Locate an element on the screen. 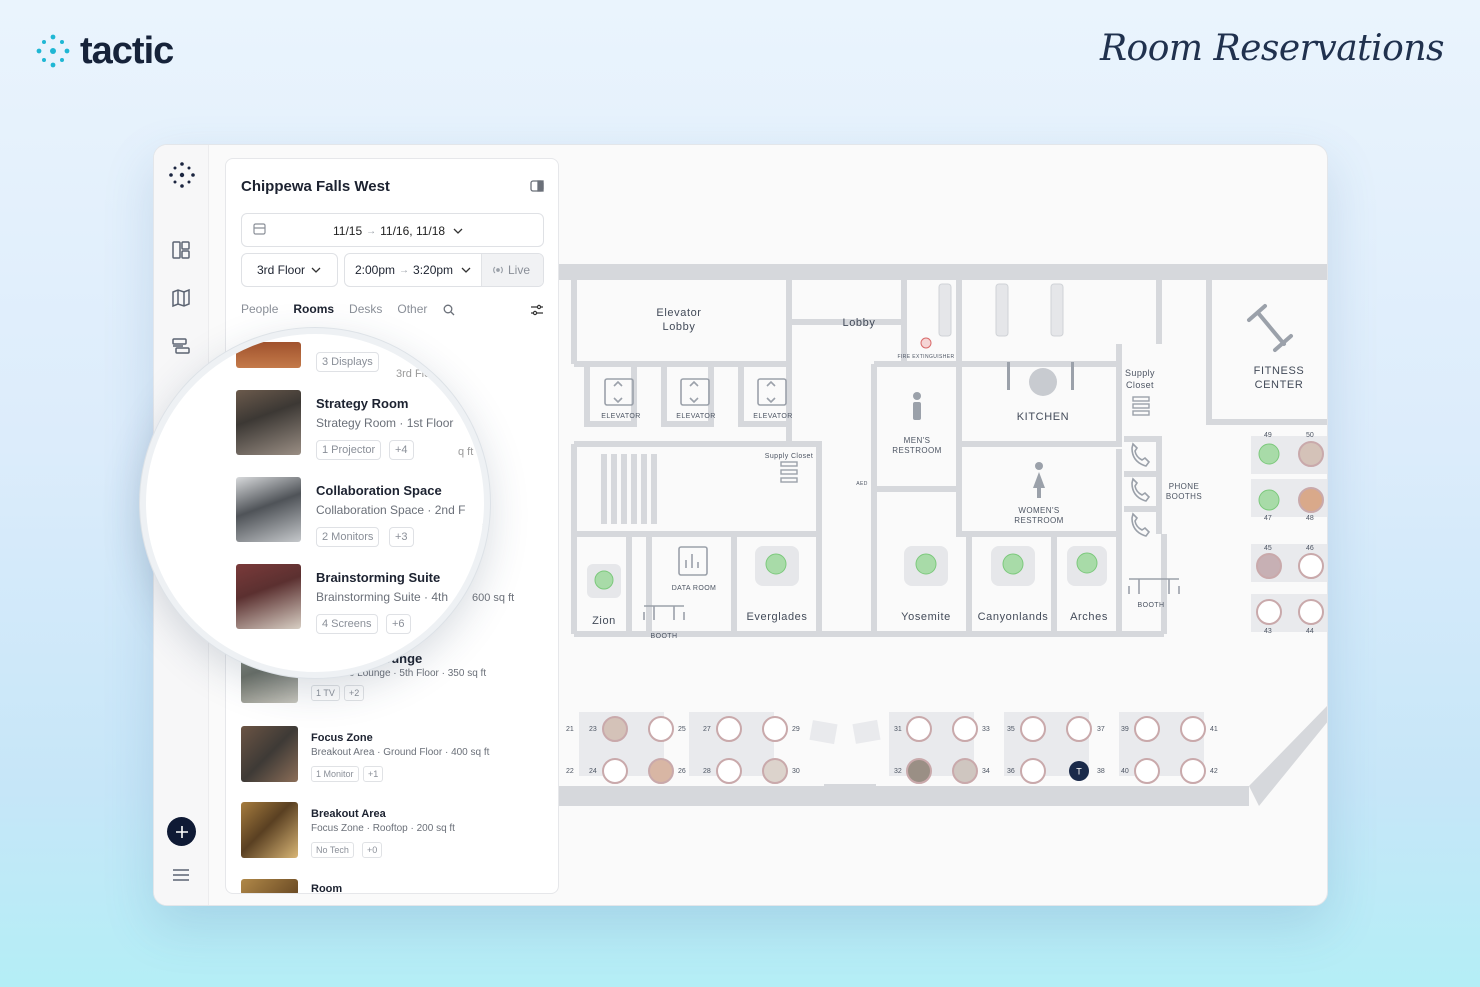 The width and height of the screenshot is (1480, 987). floor-select: 3rd Floor is located at coordinates (289, 270).